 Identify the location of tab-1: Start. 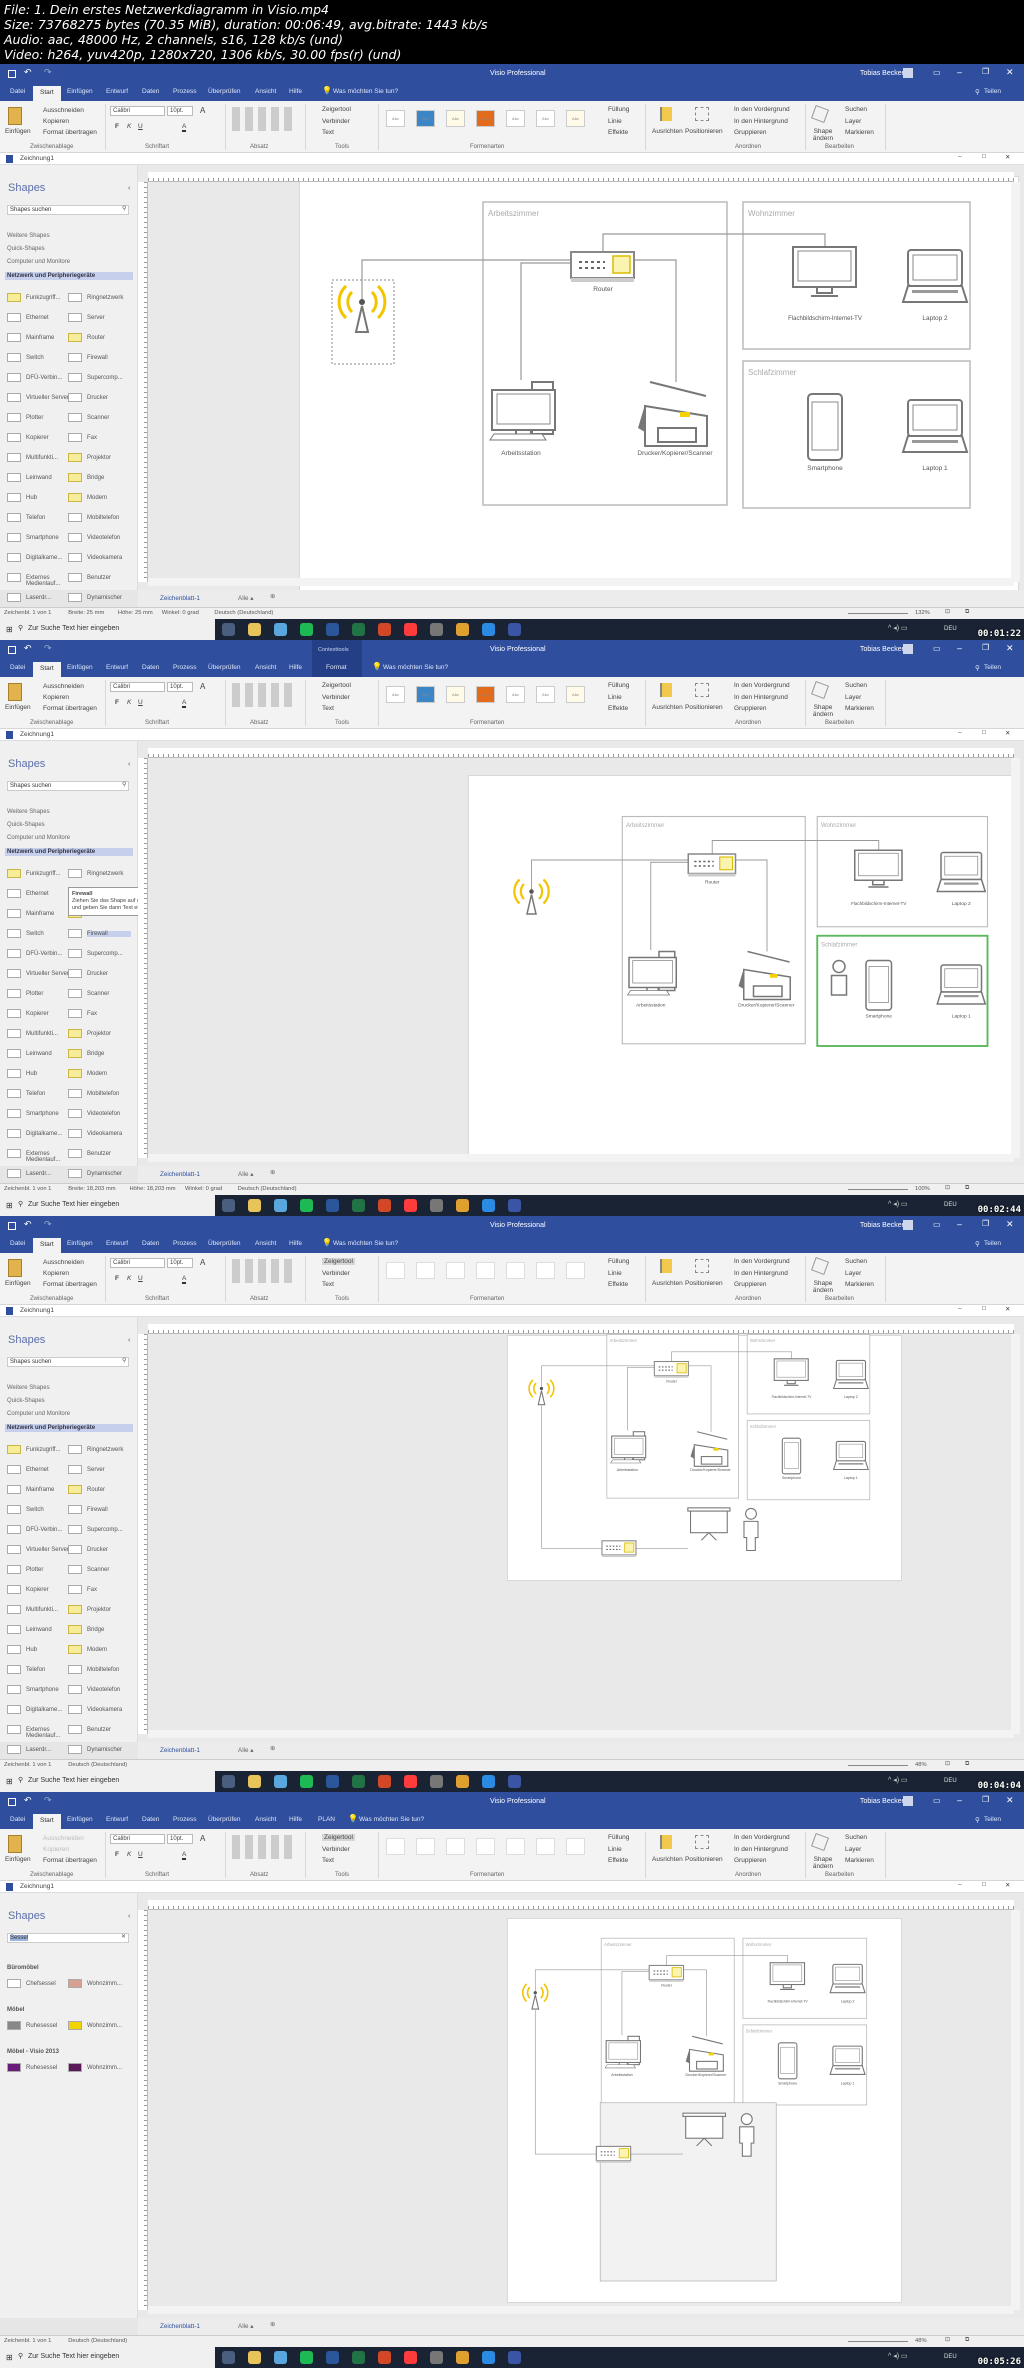
(47, 1821).